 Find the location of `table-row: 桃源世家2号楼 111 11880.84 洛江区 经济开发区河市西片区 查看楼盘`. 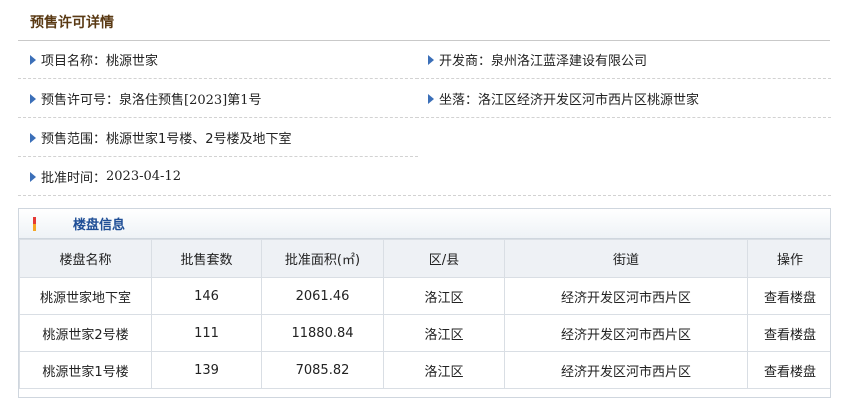

table-row: 桃源世家2号楼 111 11880.84 洛江区 经济开发区河市西片区 查看楼盘 is located at coordinates (424, 333).